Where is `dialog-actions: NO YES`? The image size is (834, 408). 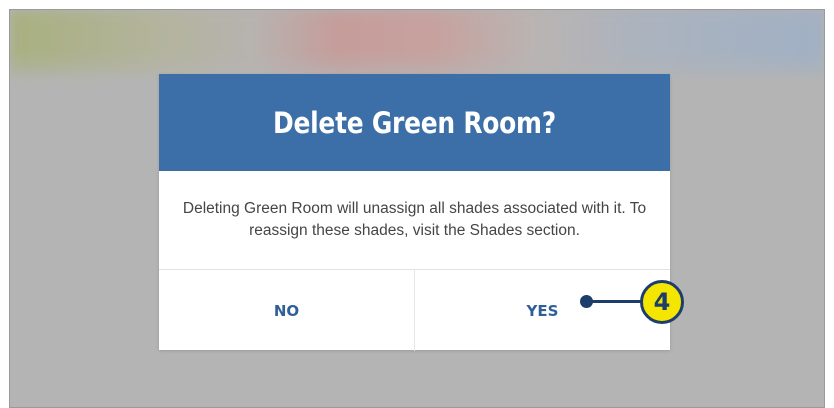
dialog-actions: NO YES is located at coordinates (414, 310).